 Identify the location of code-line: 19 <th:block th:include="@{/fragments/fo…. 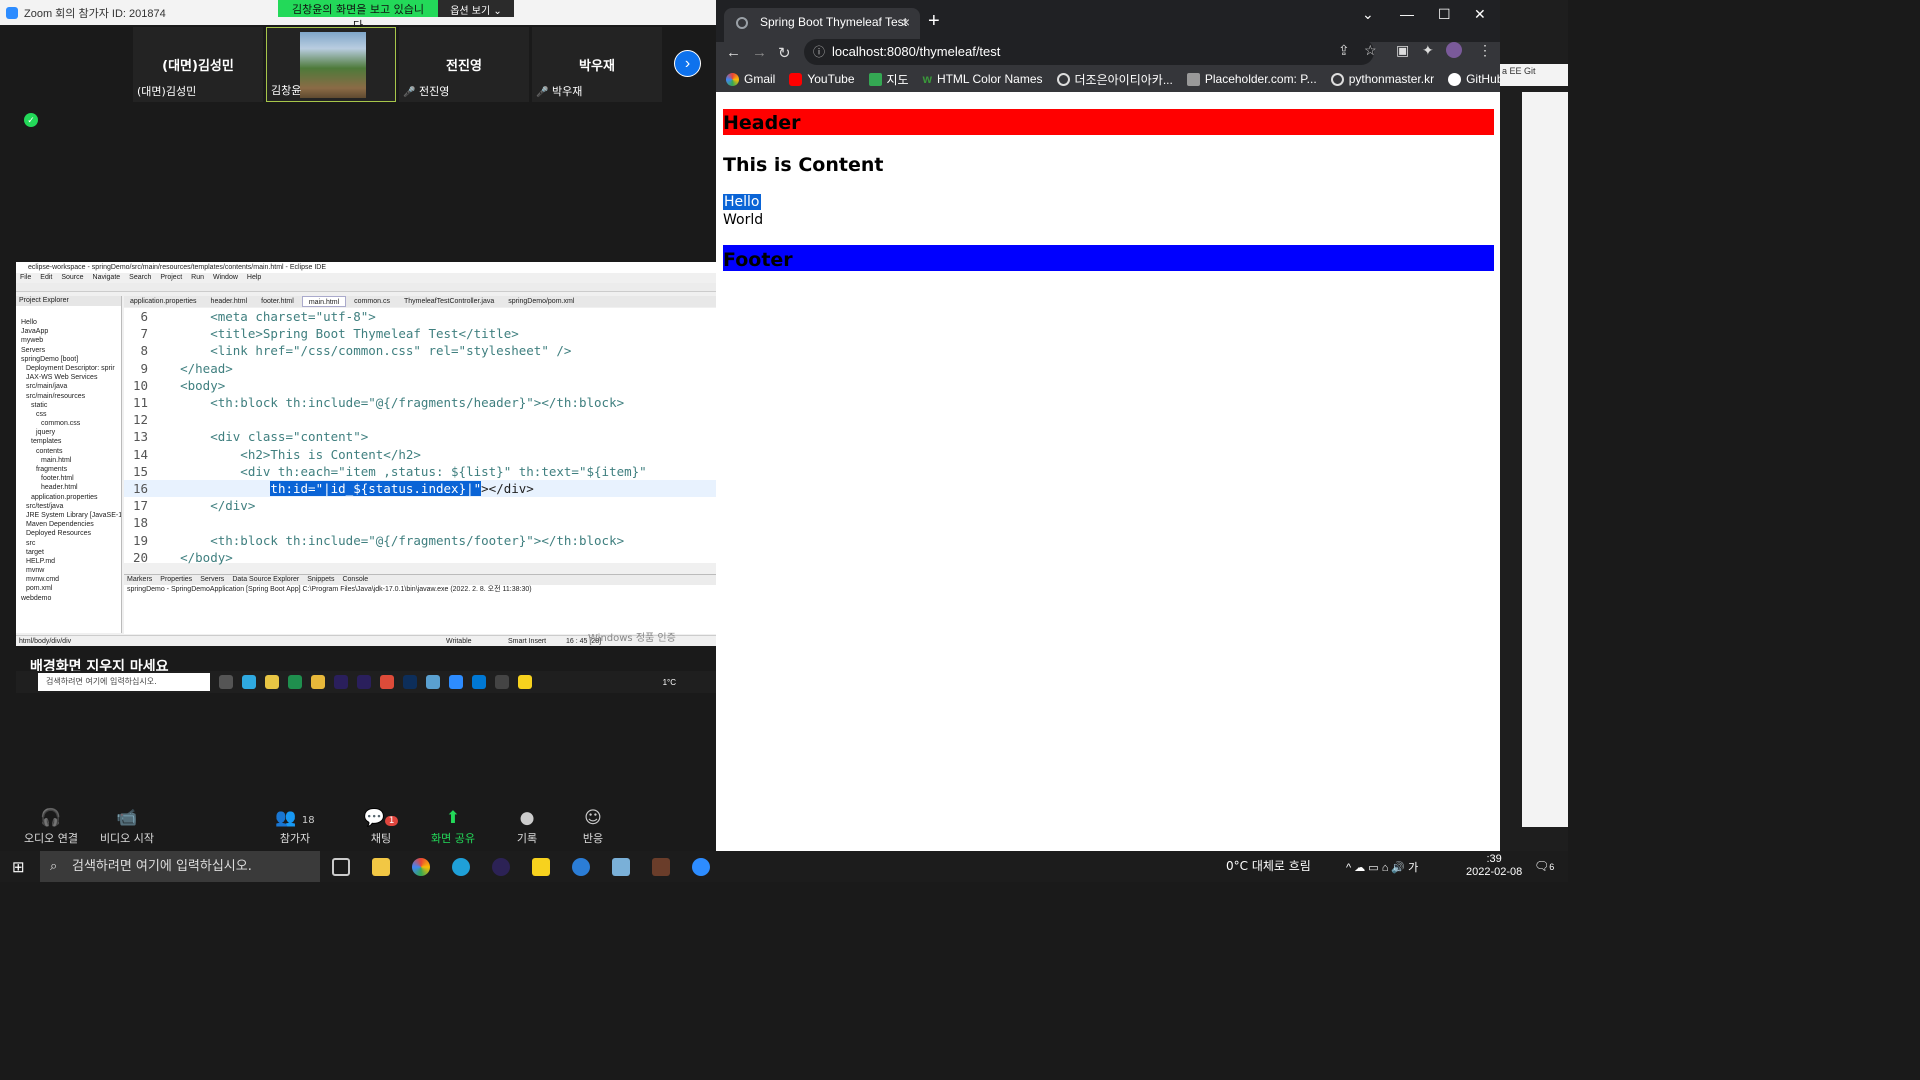
(420, 540).